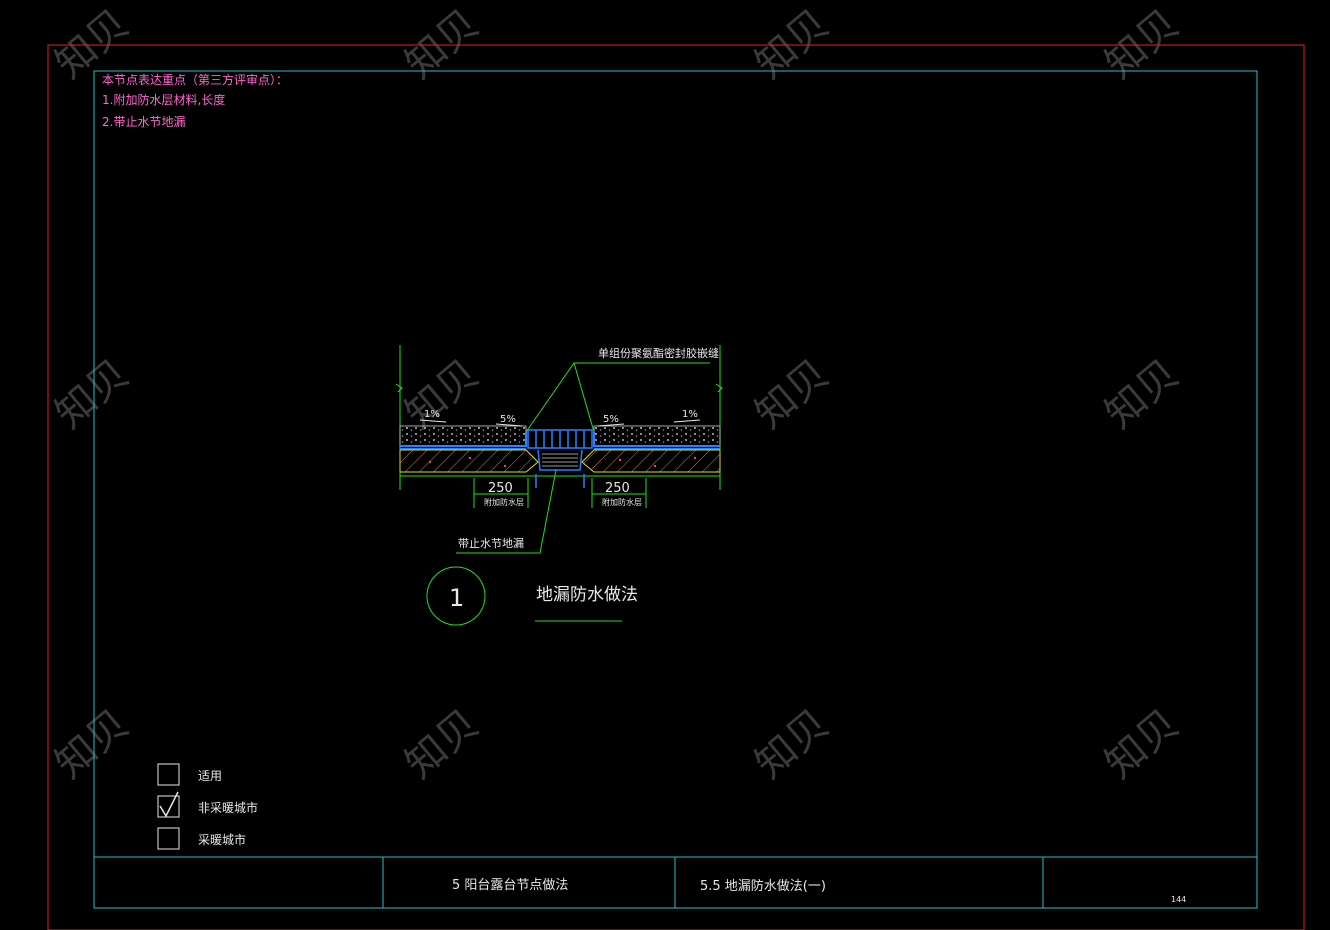 The width and height of the screenshot is (1330, 930). I want to click on title-block: 5 阳台露台节点做法 5.5 地漏防水做法(一) 144, so click(675, 882).